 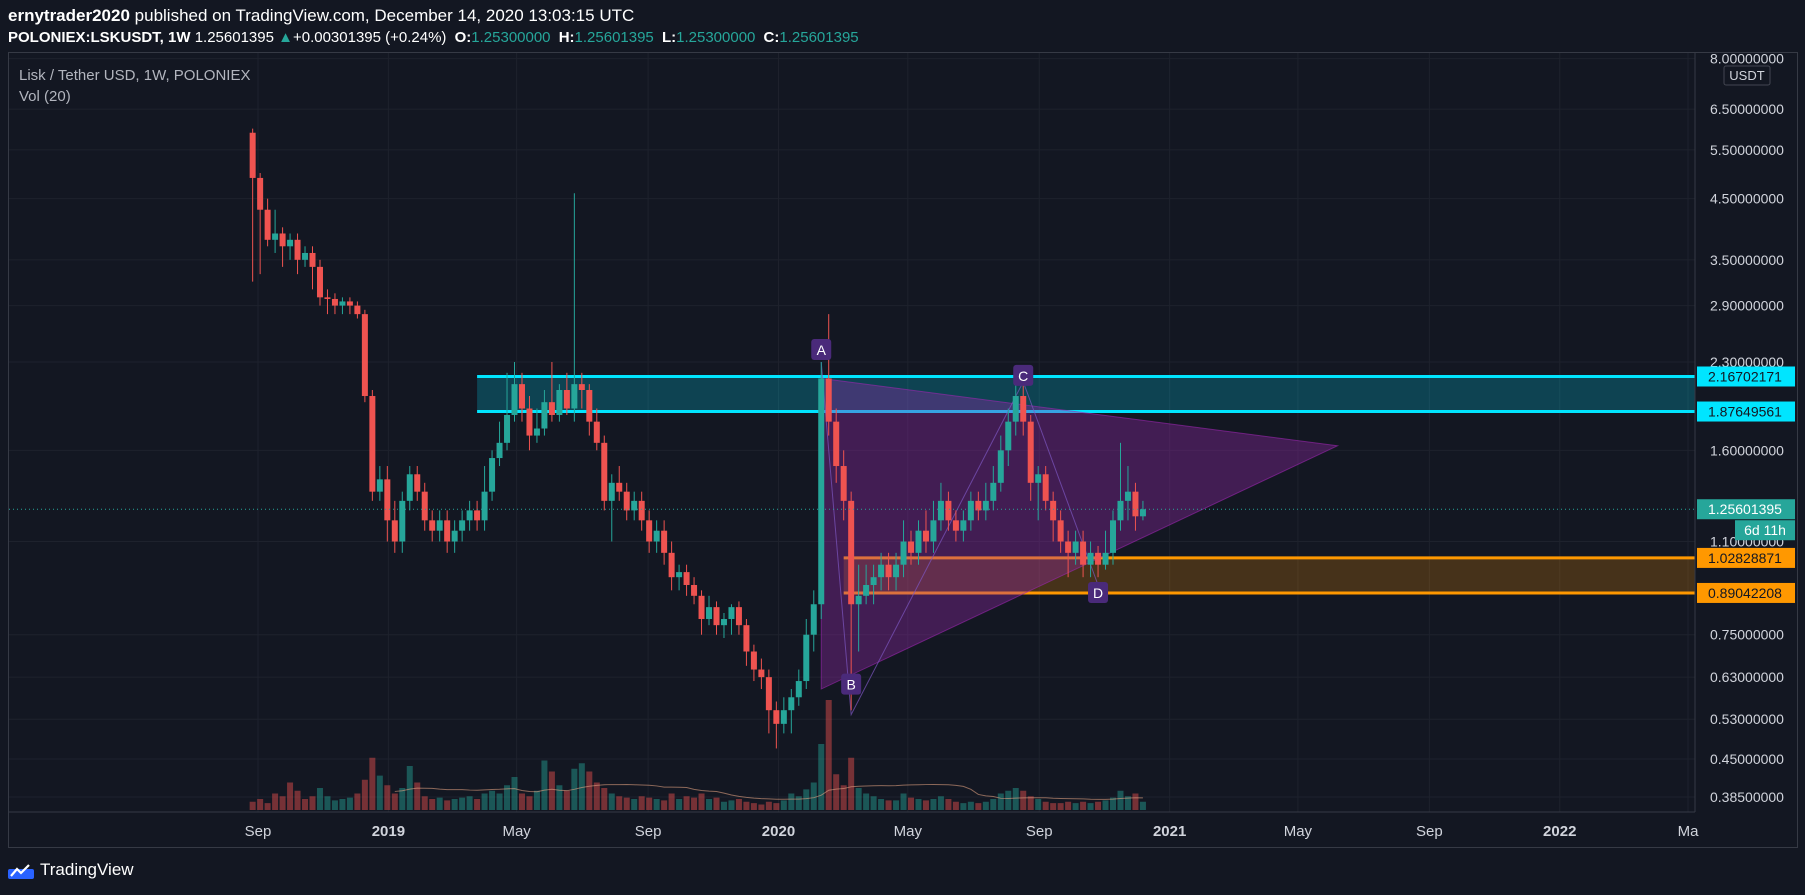 I want to click on countdown-label: 6d 11h, so click(x=1765, y=530).